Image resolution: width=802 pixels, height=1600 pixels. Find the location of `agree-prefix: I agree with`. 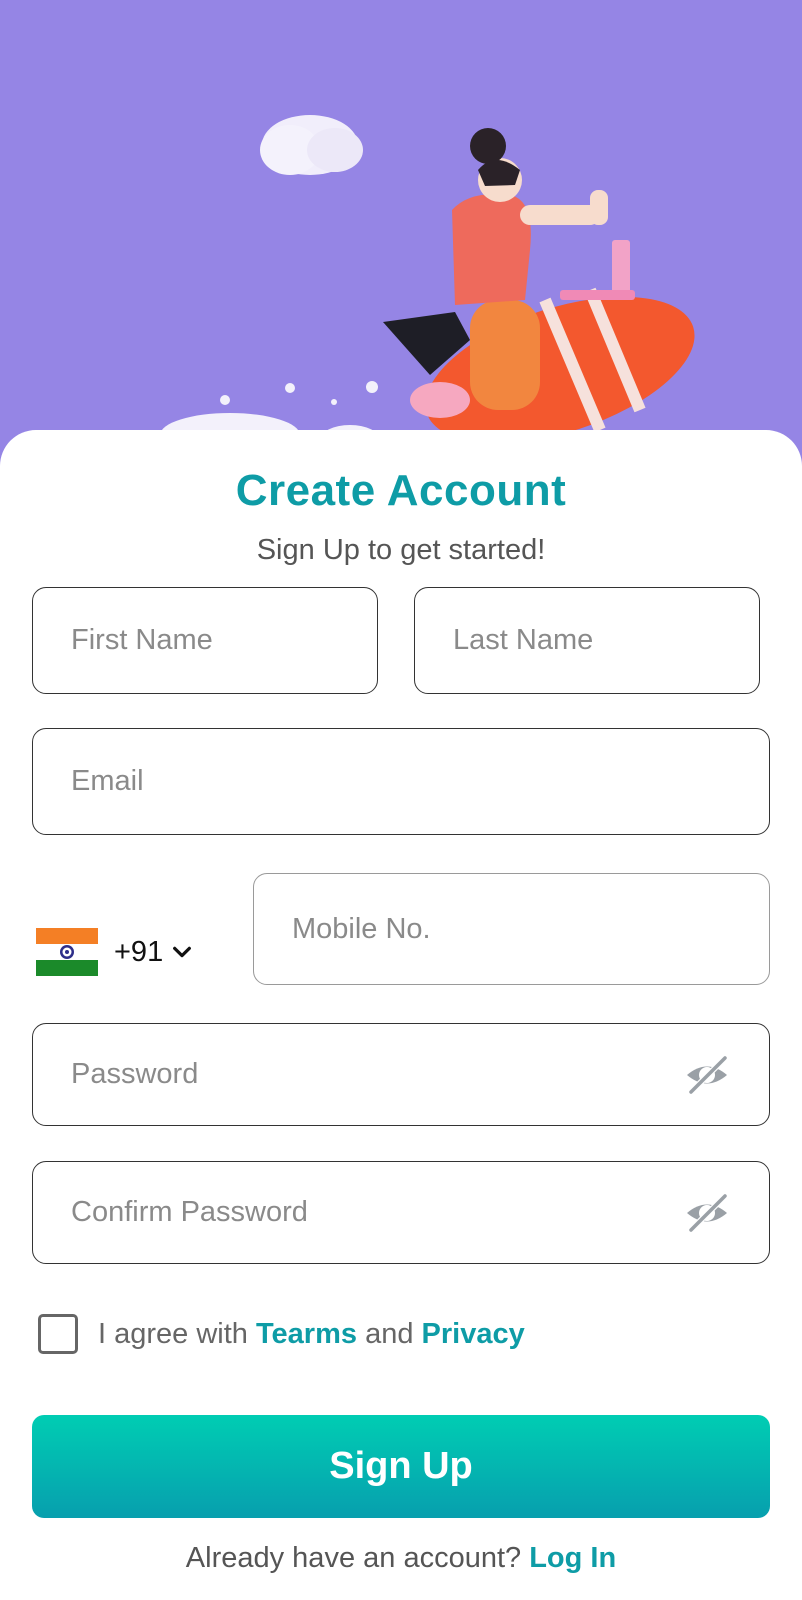

agree-prefix: I agree with is located at coordinates (173, 1333).